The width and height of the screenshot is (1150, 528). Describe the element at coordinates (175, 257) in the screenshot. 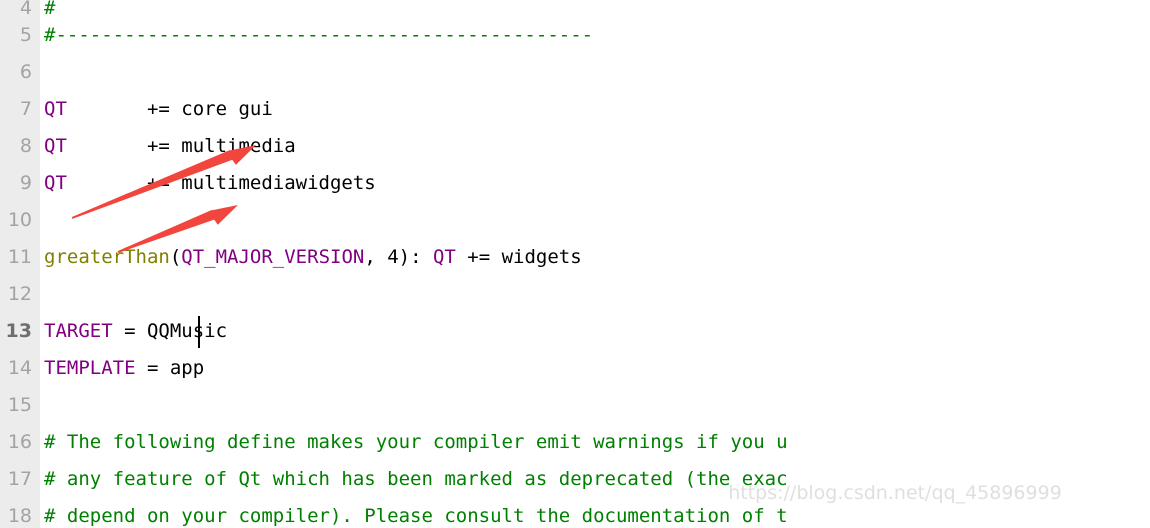

I see `code-token-plain: (` at that location.